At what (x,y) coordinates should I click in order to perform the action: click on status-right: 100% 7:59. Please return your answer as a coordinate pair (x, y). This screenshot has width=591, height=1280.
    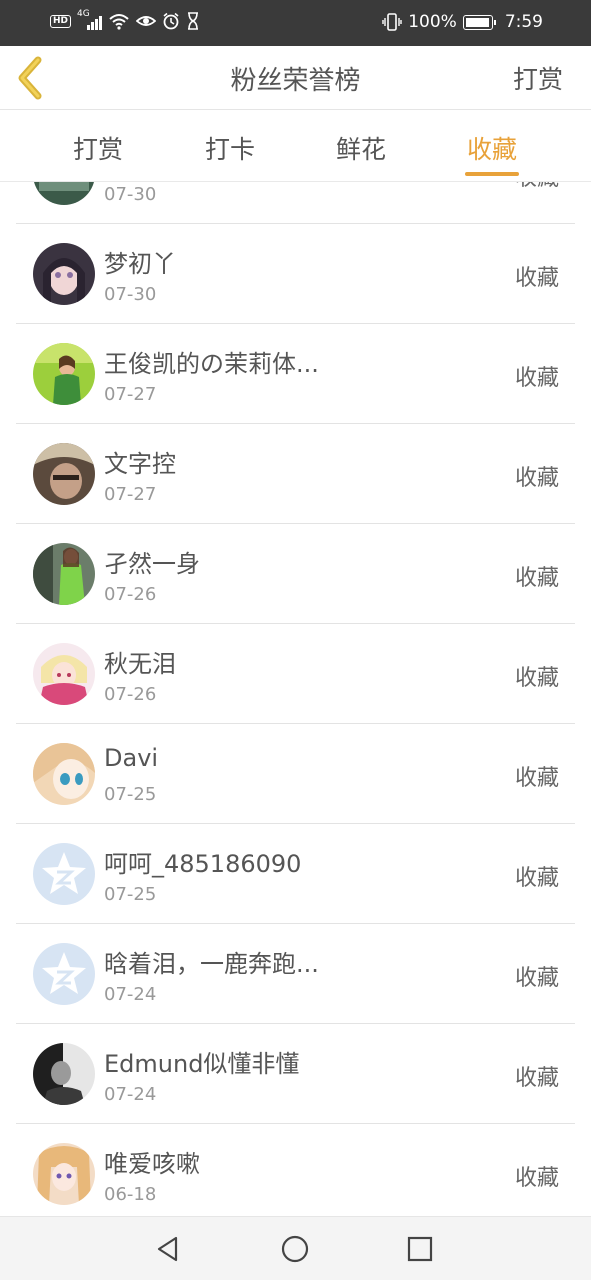
    Looking at the image, I should click on (462, 22).